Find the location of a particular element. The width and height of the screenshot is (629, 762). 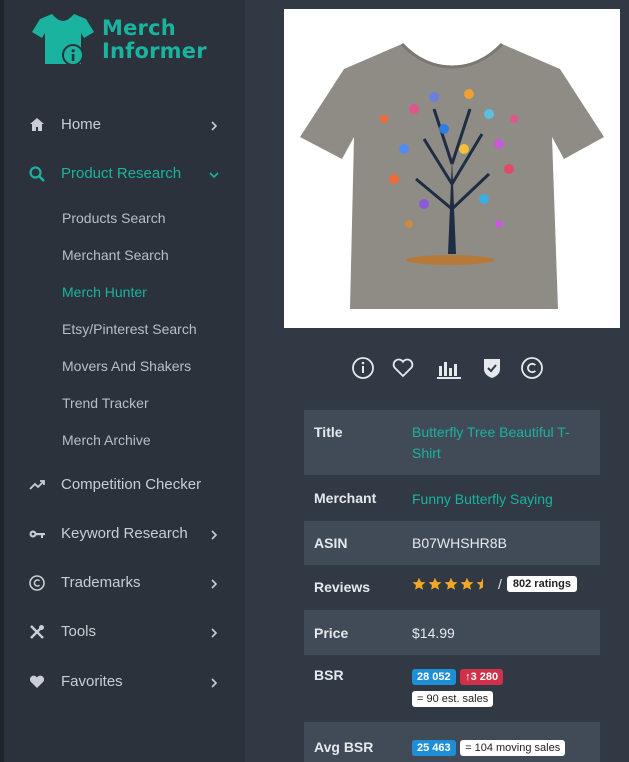

row-label: Title is located at coordinates (328, 432).